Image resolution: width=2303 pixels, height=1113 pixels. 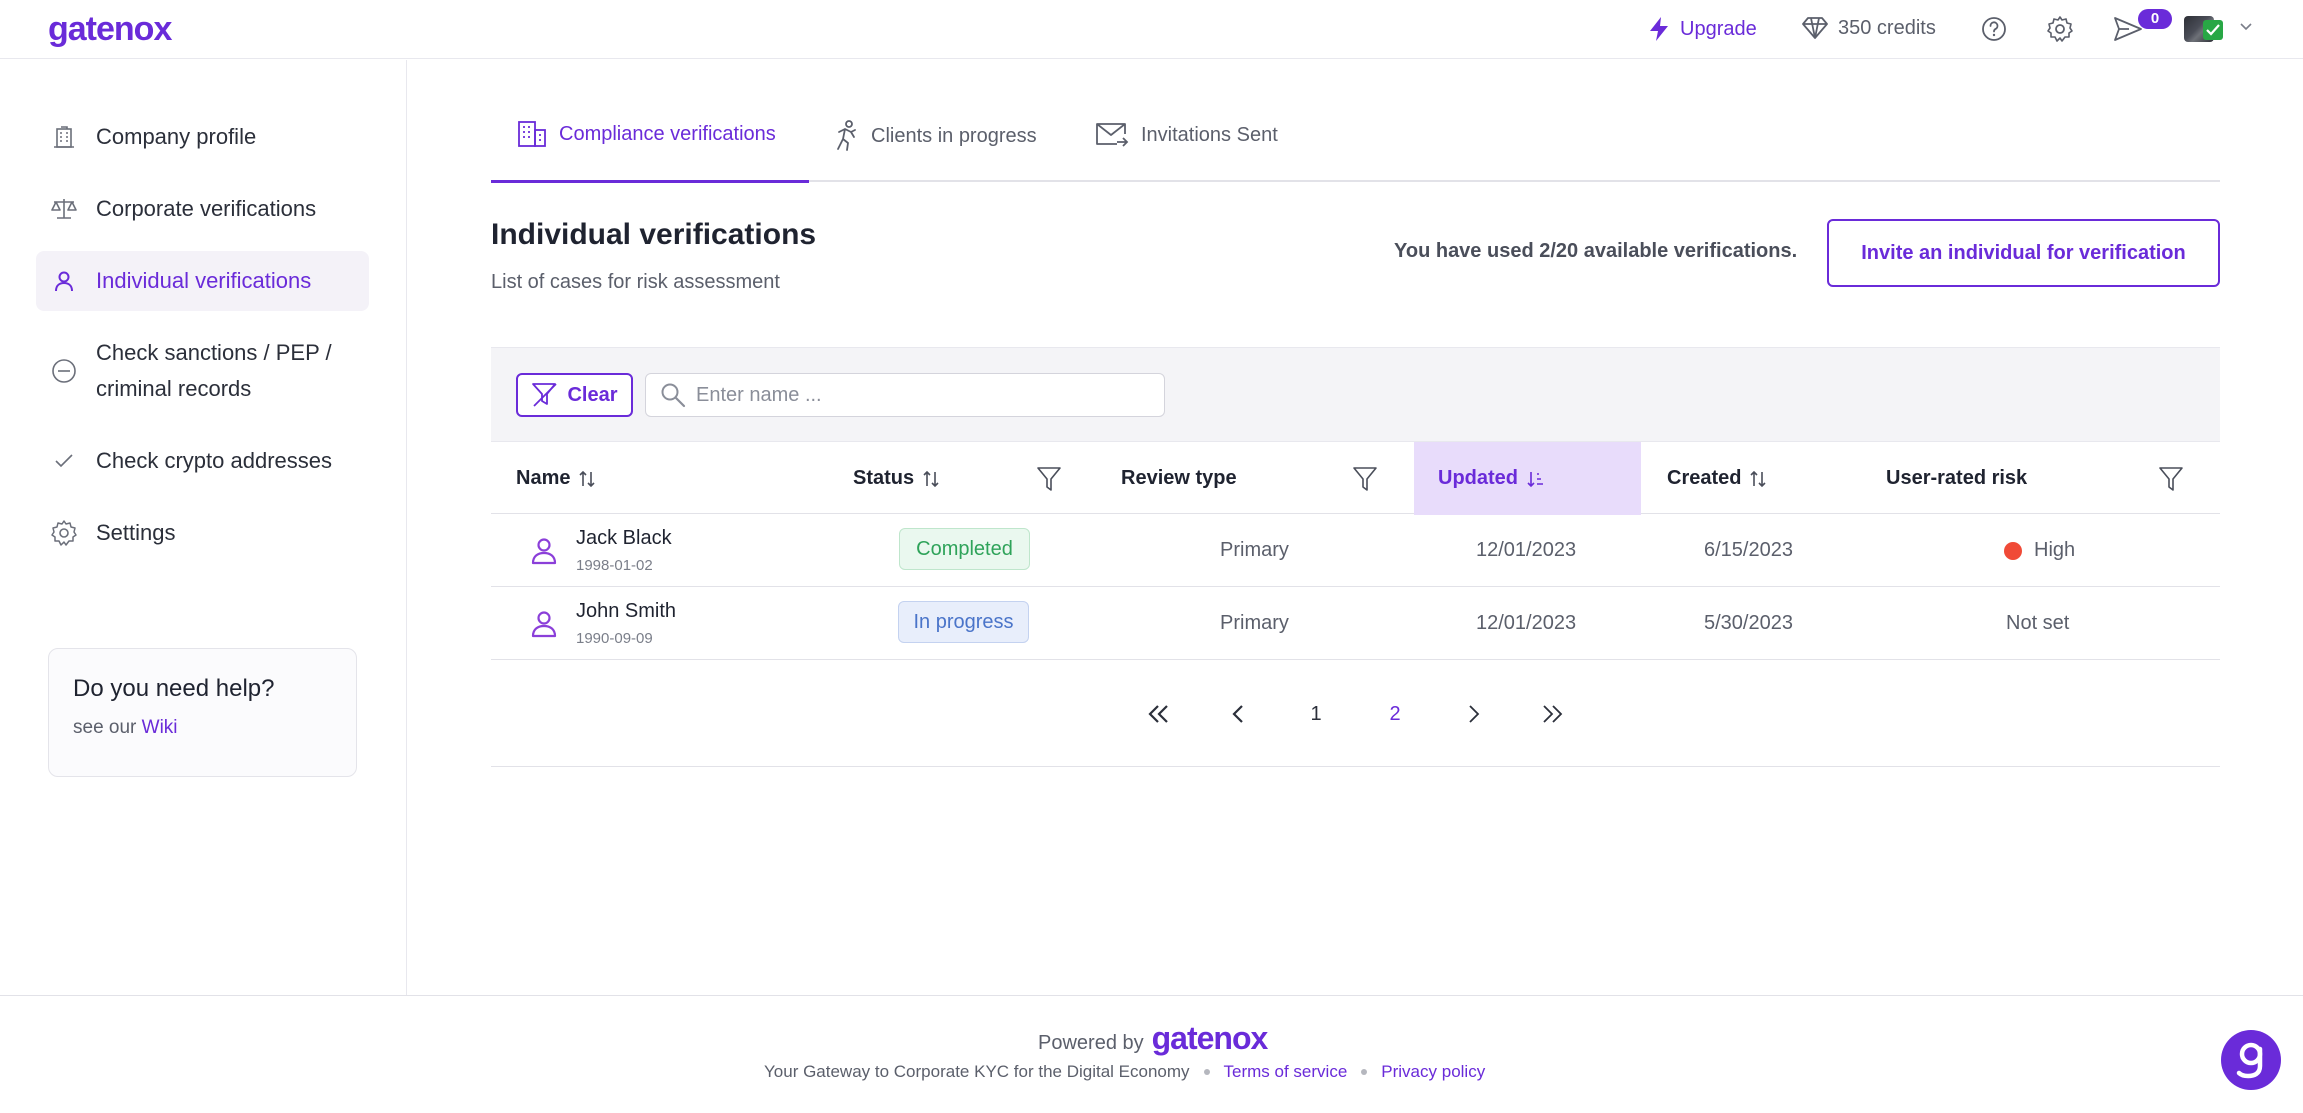 What do you see at coordinates (136, 532) in the screenshot?
I see `sidebar-item-label: Settings` at bounding box center [136, 532].